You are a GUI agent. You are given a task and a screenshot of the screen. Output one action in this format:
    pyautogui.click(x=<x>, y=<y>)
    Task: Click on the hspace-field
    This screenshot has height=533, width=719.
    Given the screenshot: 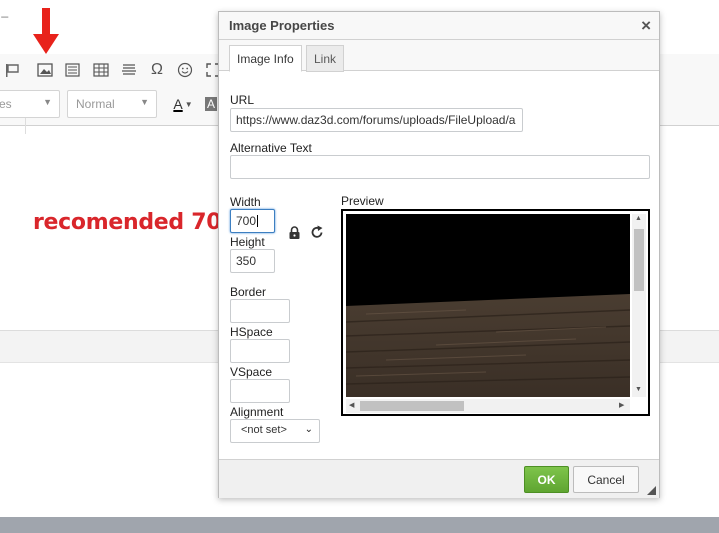 What is the action you would take?
    pyautogui.click(x=260, y=351)
    